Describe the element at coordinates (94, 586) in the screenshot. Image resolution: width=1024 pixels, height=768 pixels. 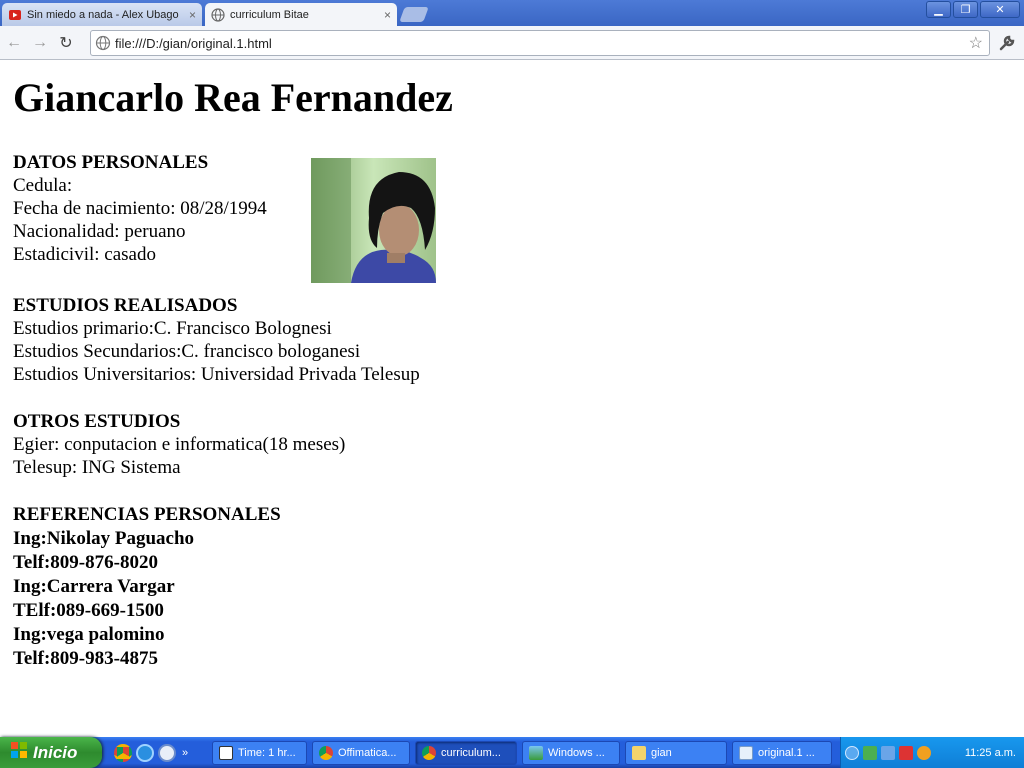
I see `reference-line: Ing:Carrera Vargar` at that location.